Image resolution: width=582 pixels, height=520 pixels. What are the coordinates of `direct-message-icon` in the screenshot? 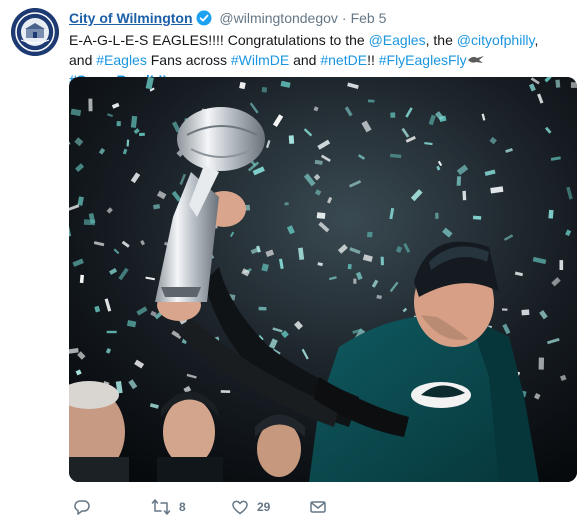 It's located at (318, 507).